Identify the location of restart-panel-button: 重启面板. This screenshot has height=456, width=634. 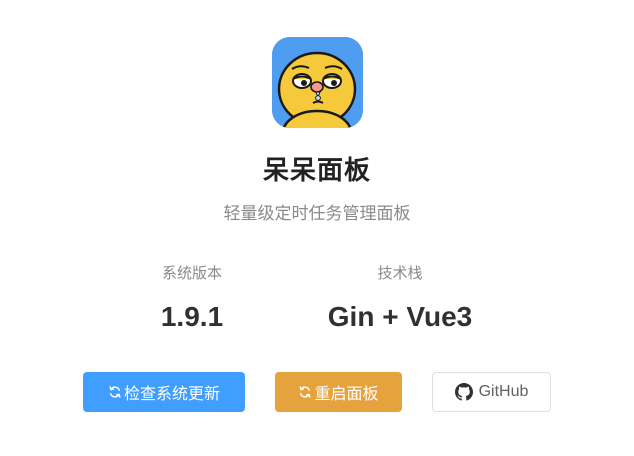
(338, 392).